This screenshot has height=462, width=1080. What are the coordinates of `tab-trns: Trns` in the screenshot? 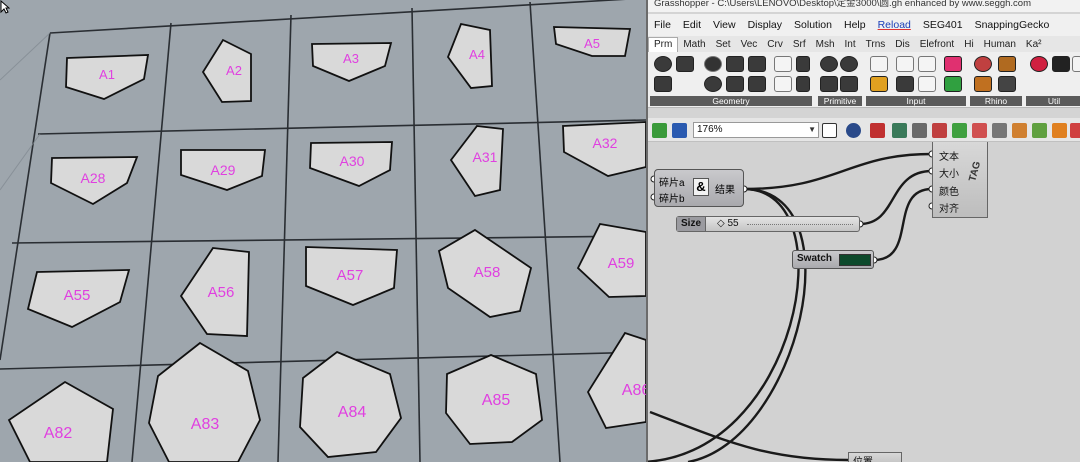 It's located at (876, 45).